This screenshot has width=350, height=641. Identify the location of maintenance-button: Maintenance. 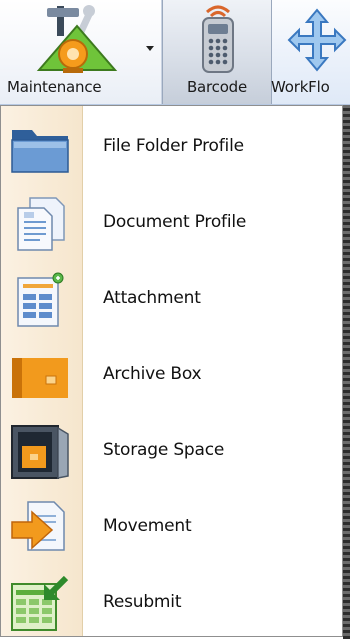
(81, 52).